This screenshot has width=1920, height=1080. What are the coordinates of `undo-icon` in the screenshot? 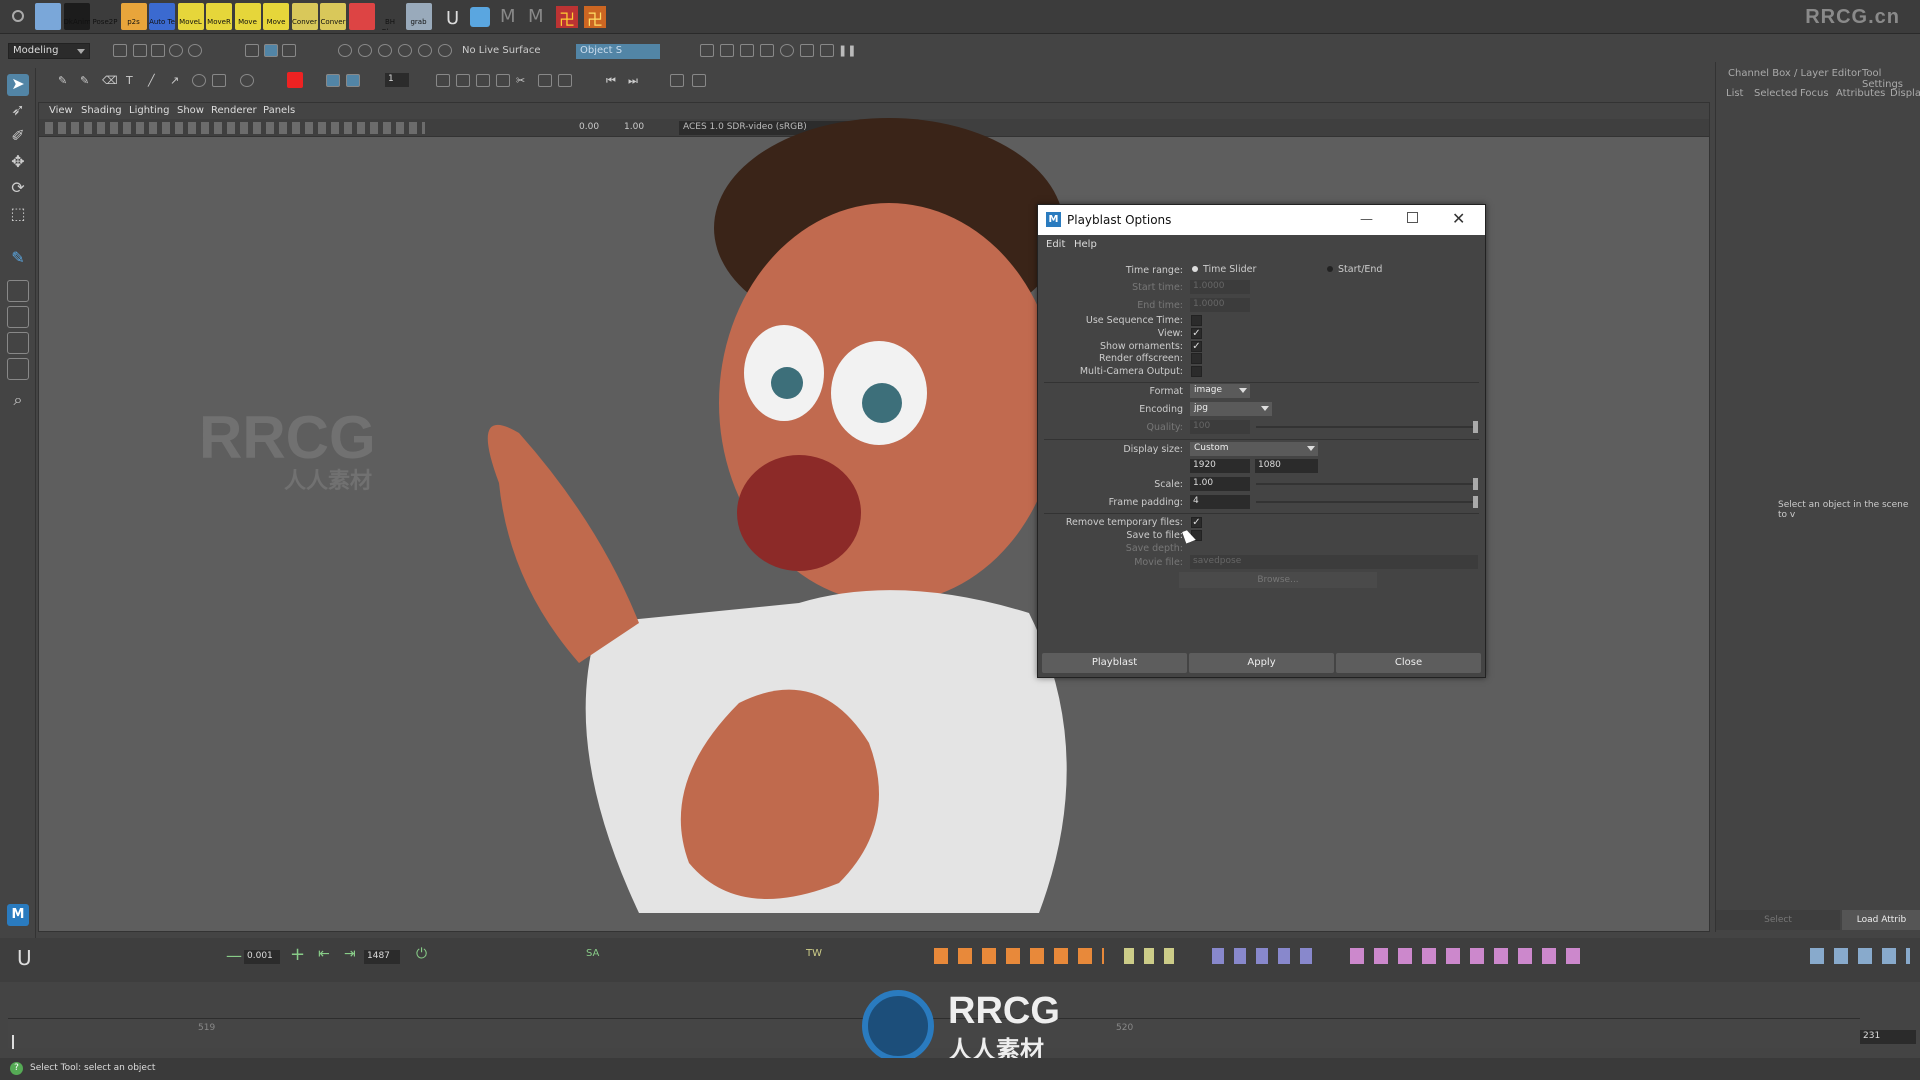 It's located at (176, 50).